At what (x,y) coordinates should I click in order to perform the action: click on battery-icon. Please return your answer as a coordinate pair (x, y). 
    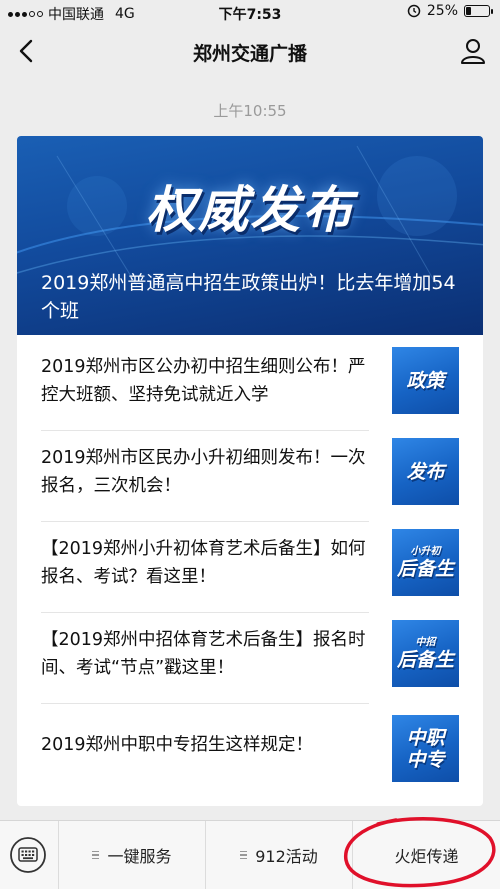
    Looking at the image, I should click on (478, 11).